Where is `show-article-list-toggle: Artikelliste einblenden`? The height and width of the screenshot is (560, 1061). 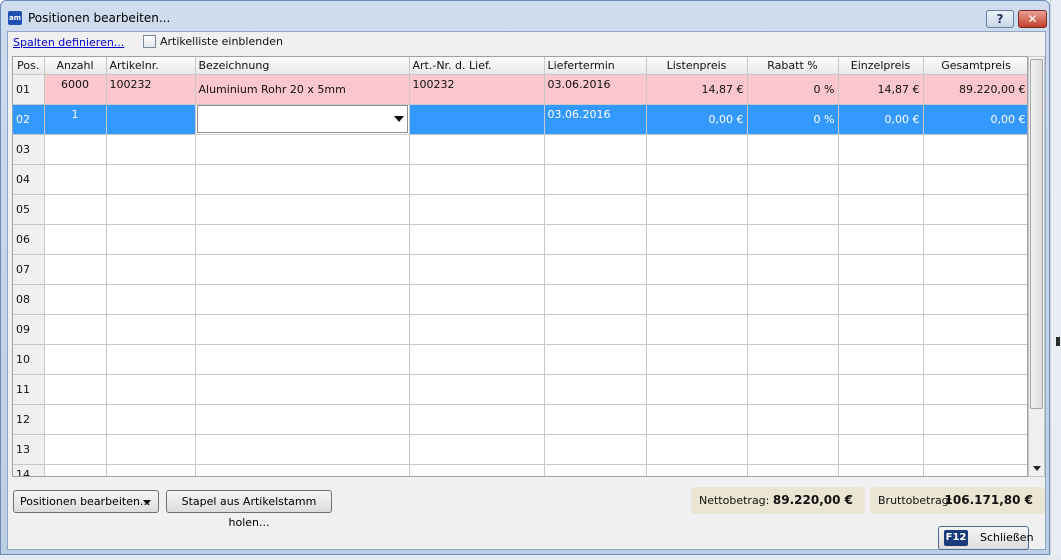 show-article-list-toggle: Artikelliste einblenden is located at coordinates (213, 41).